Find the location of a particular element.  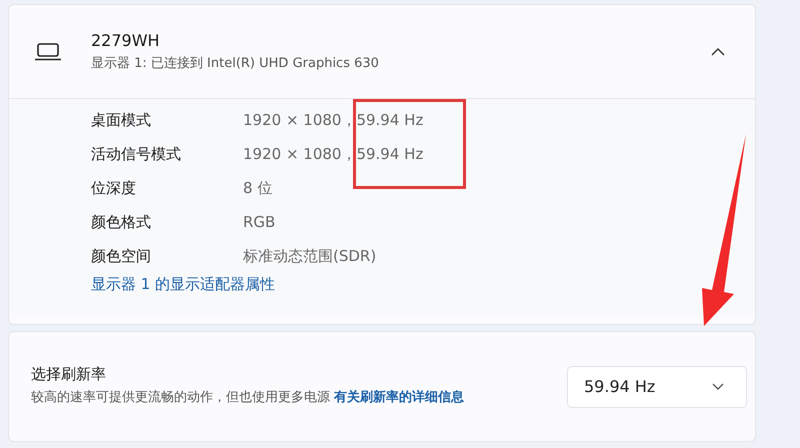

chevron-icon is located at coordinates (718, 52).